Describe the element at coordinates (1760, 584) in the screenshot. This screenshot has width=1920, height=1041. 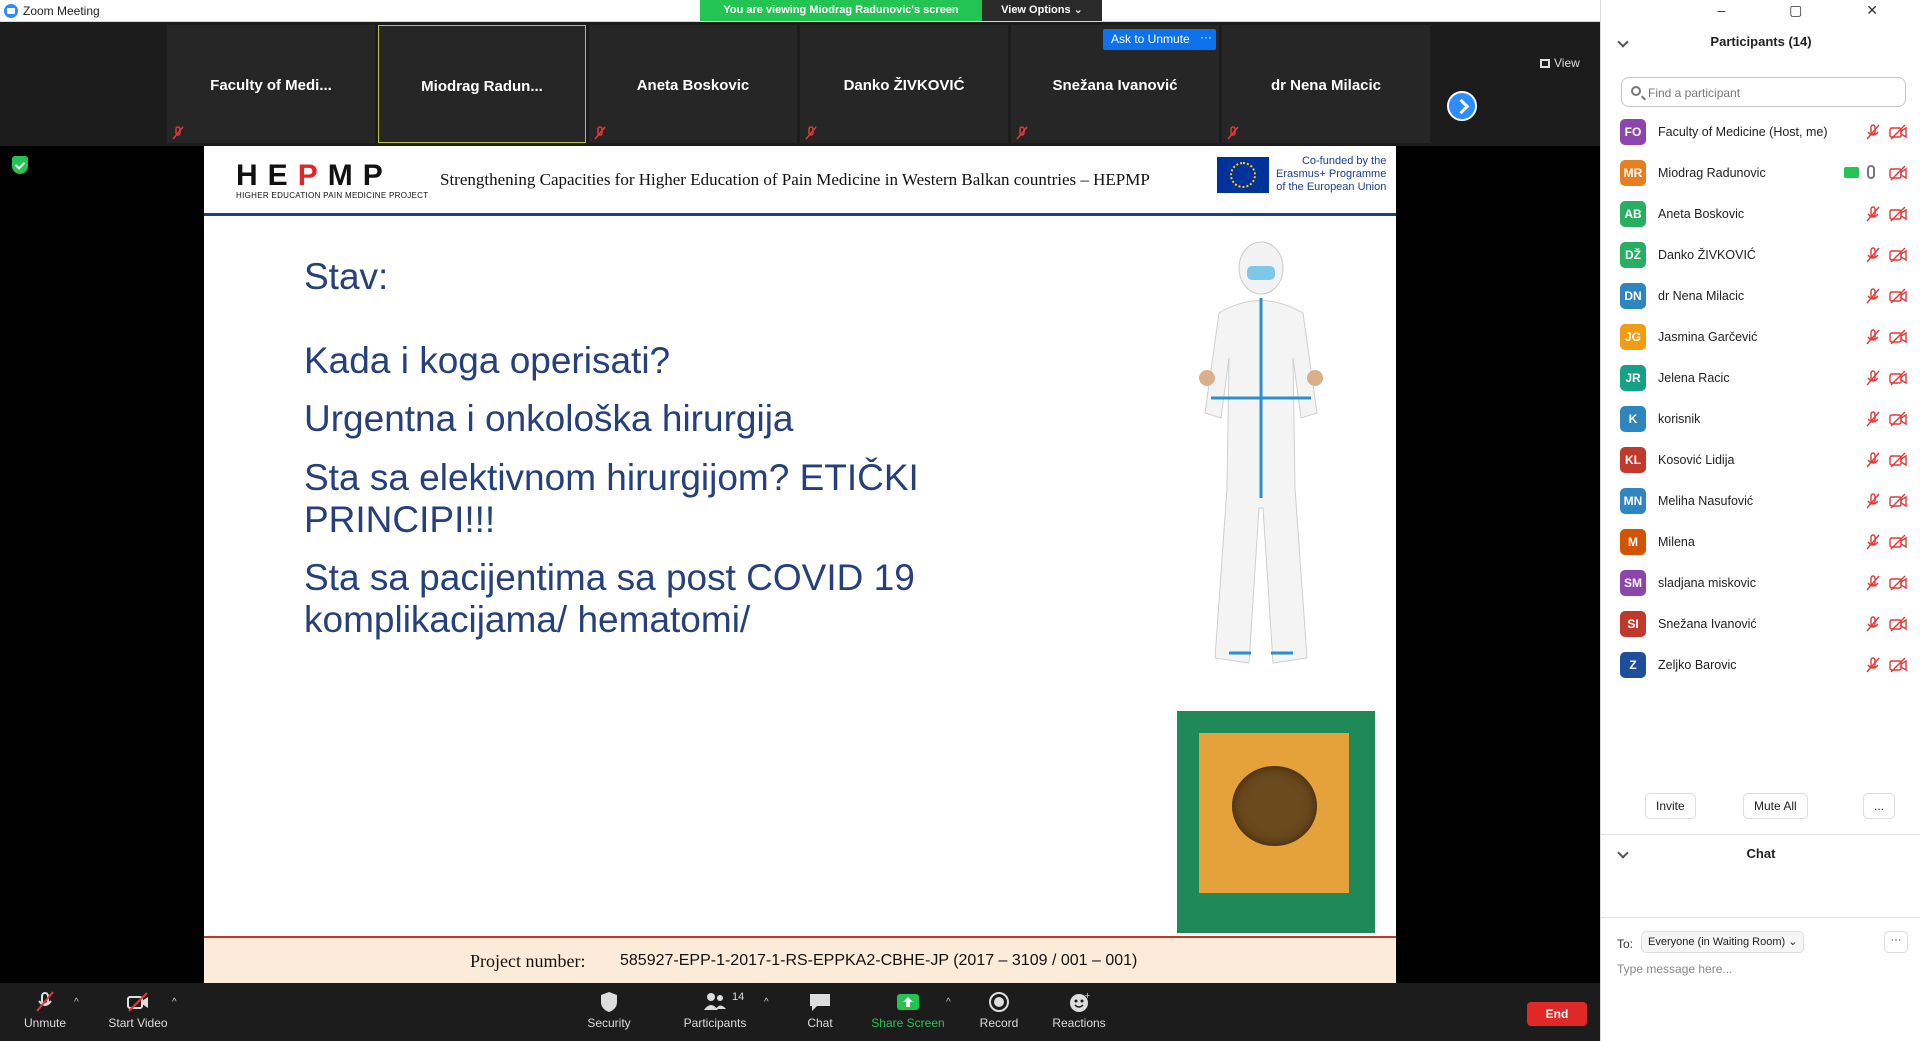
I see `participant-row: SM sladjana miskovic` at that location.